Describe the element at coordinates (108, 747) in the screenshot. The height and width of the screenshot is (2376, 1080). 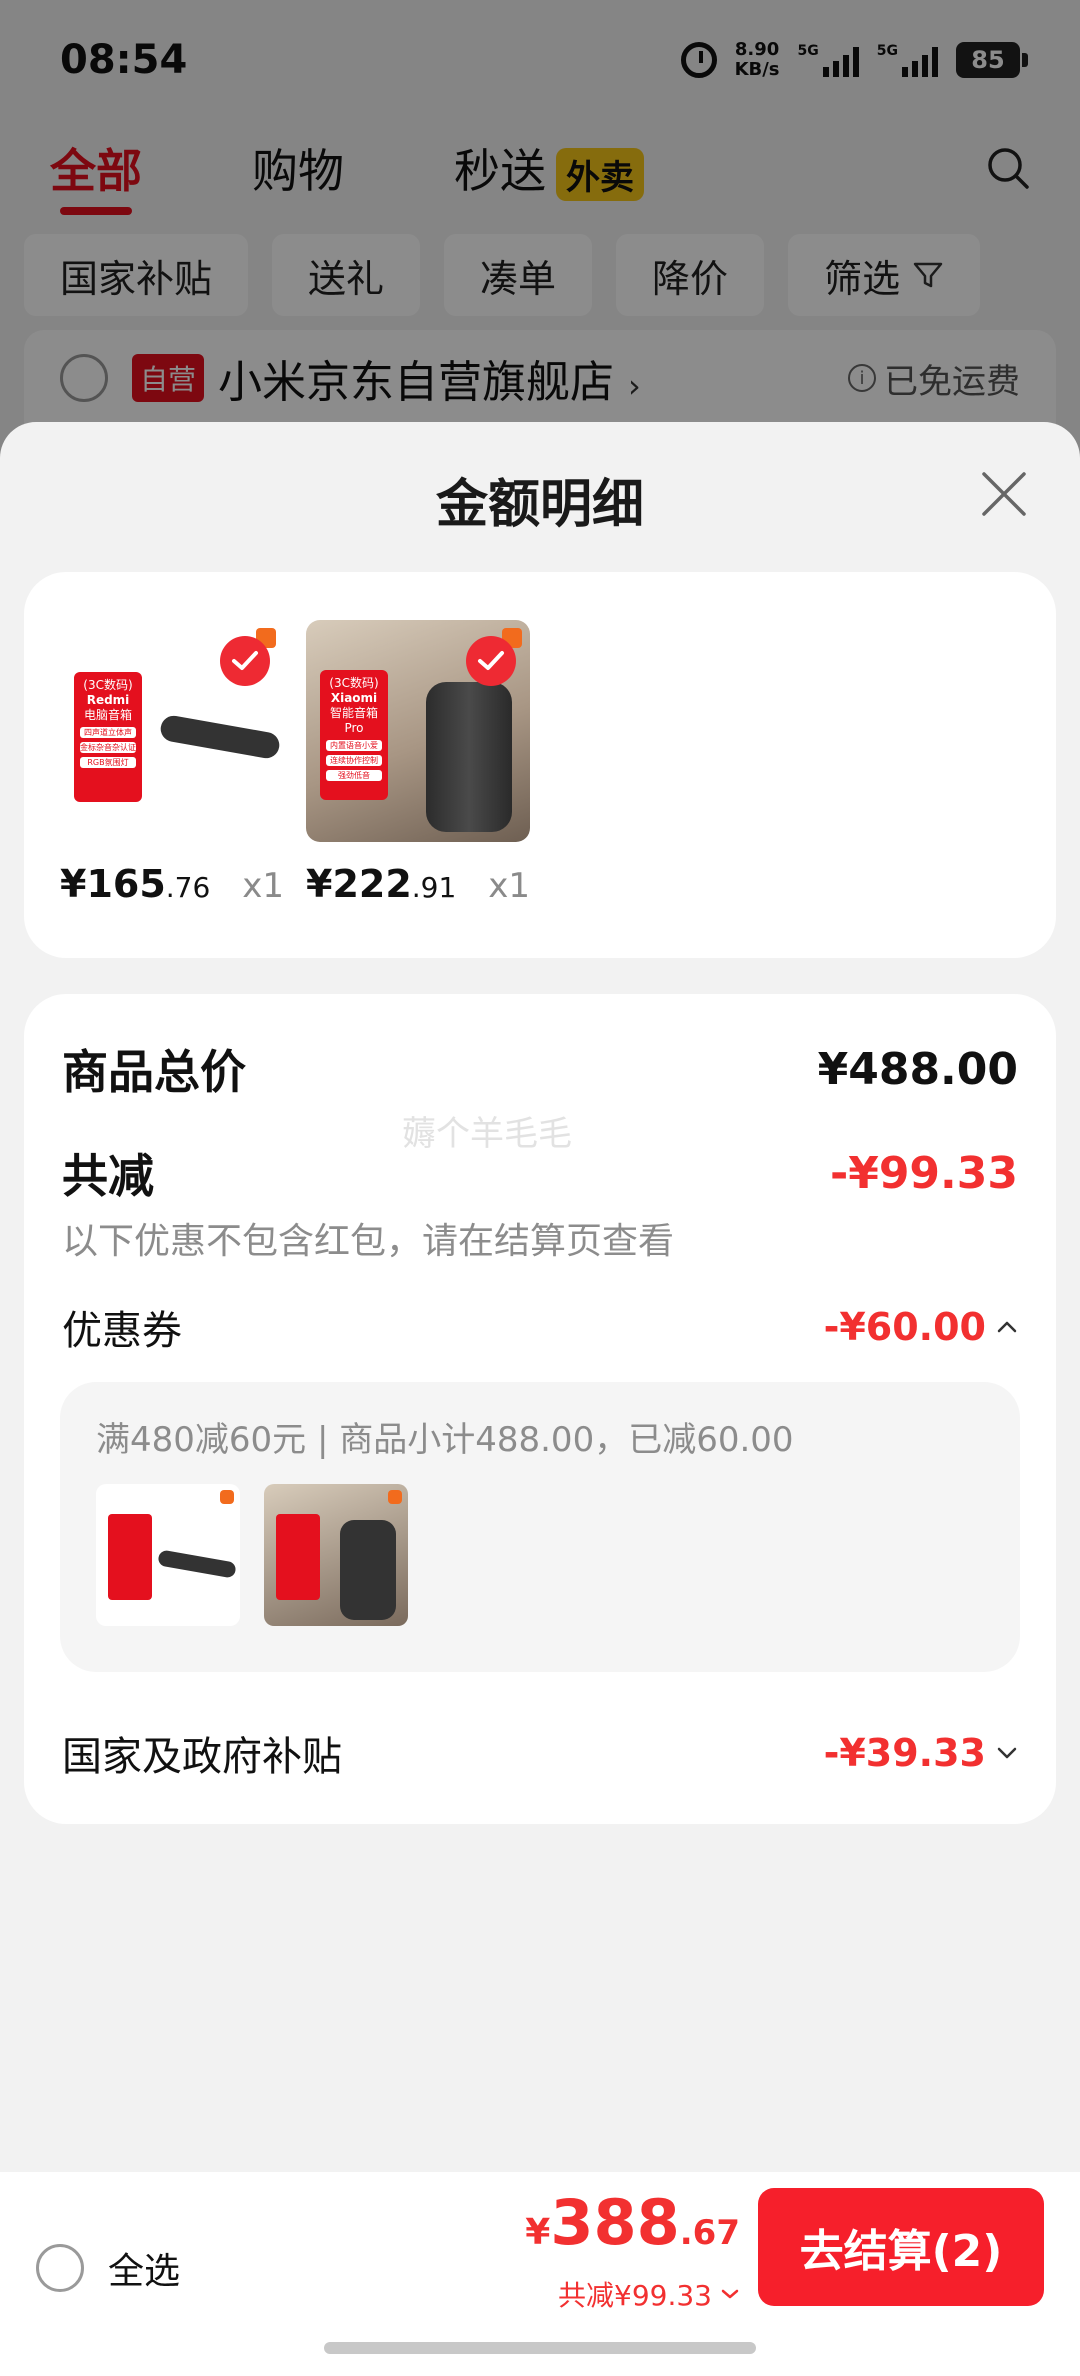
I see `label-pill: 金标杂音杂认证` at that location.